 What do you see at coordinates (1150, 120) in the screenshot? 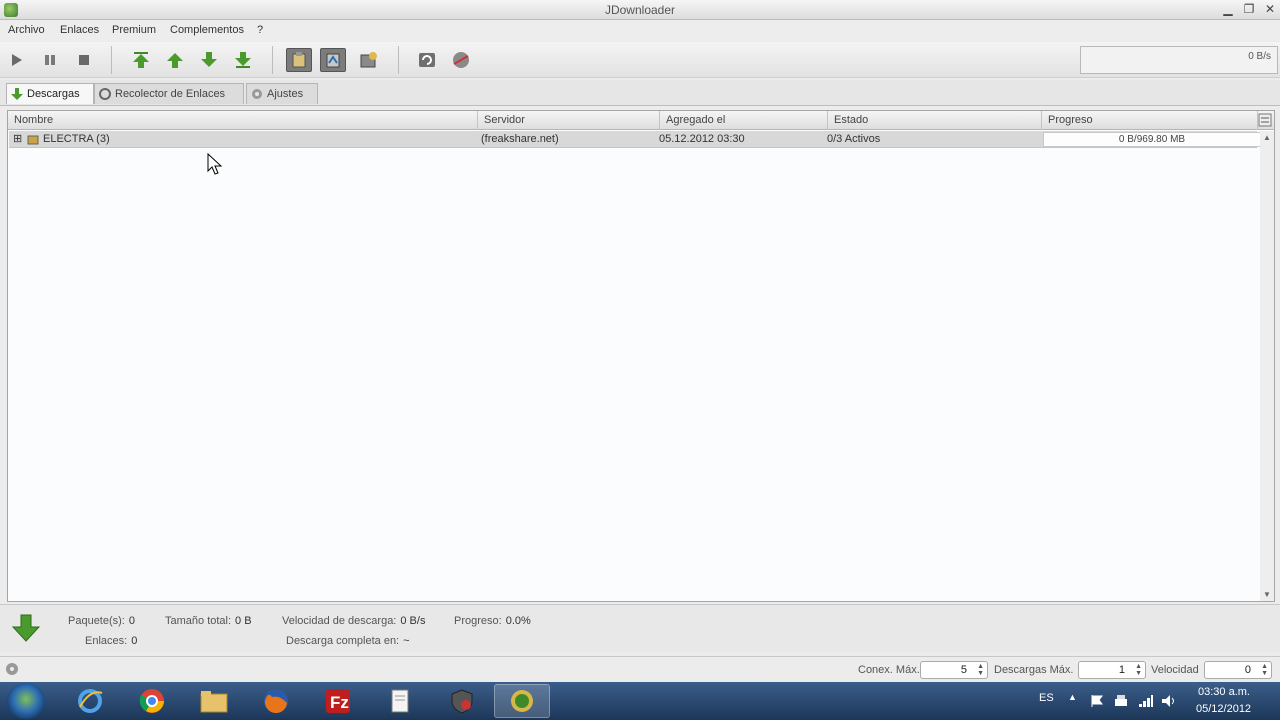
I see `column-progreso: Progreso` at bounding box center [1150, 120].